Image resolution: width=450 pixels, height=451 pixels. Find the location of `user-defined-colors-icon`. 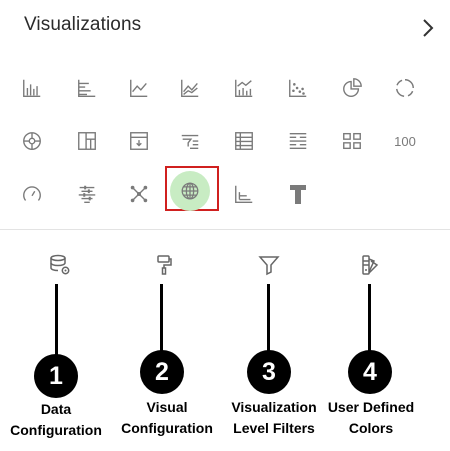

user-defined-colors-icon is located at coordinates (370, 265).